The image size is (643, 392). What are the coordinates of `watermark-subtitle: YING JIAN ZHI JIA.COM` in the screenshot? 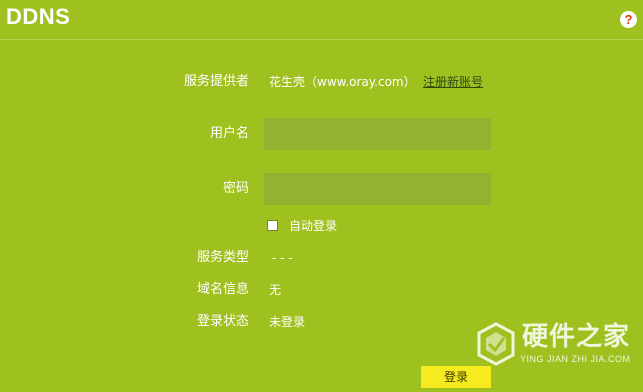 It's located at (575, 359).